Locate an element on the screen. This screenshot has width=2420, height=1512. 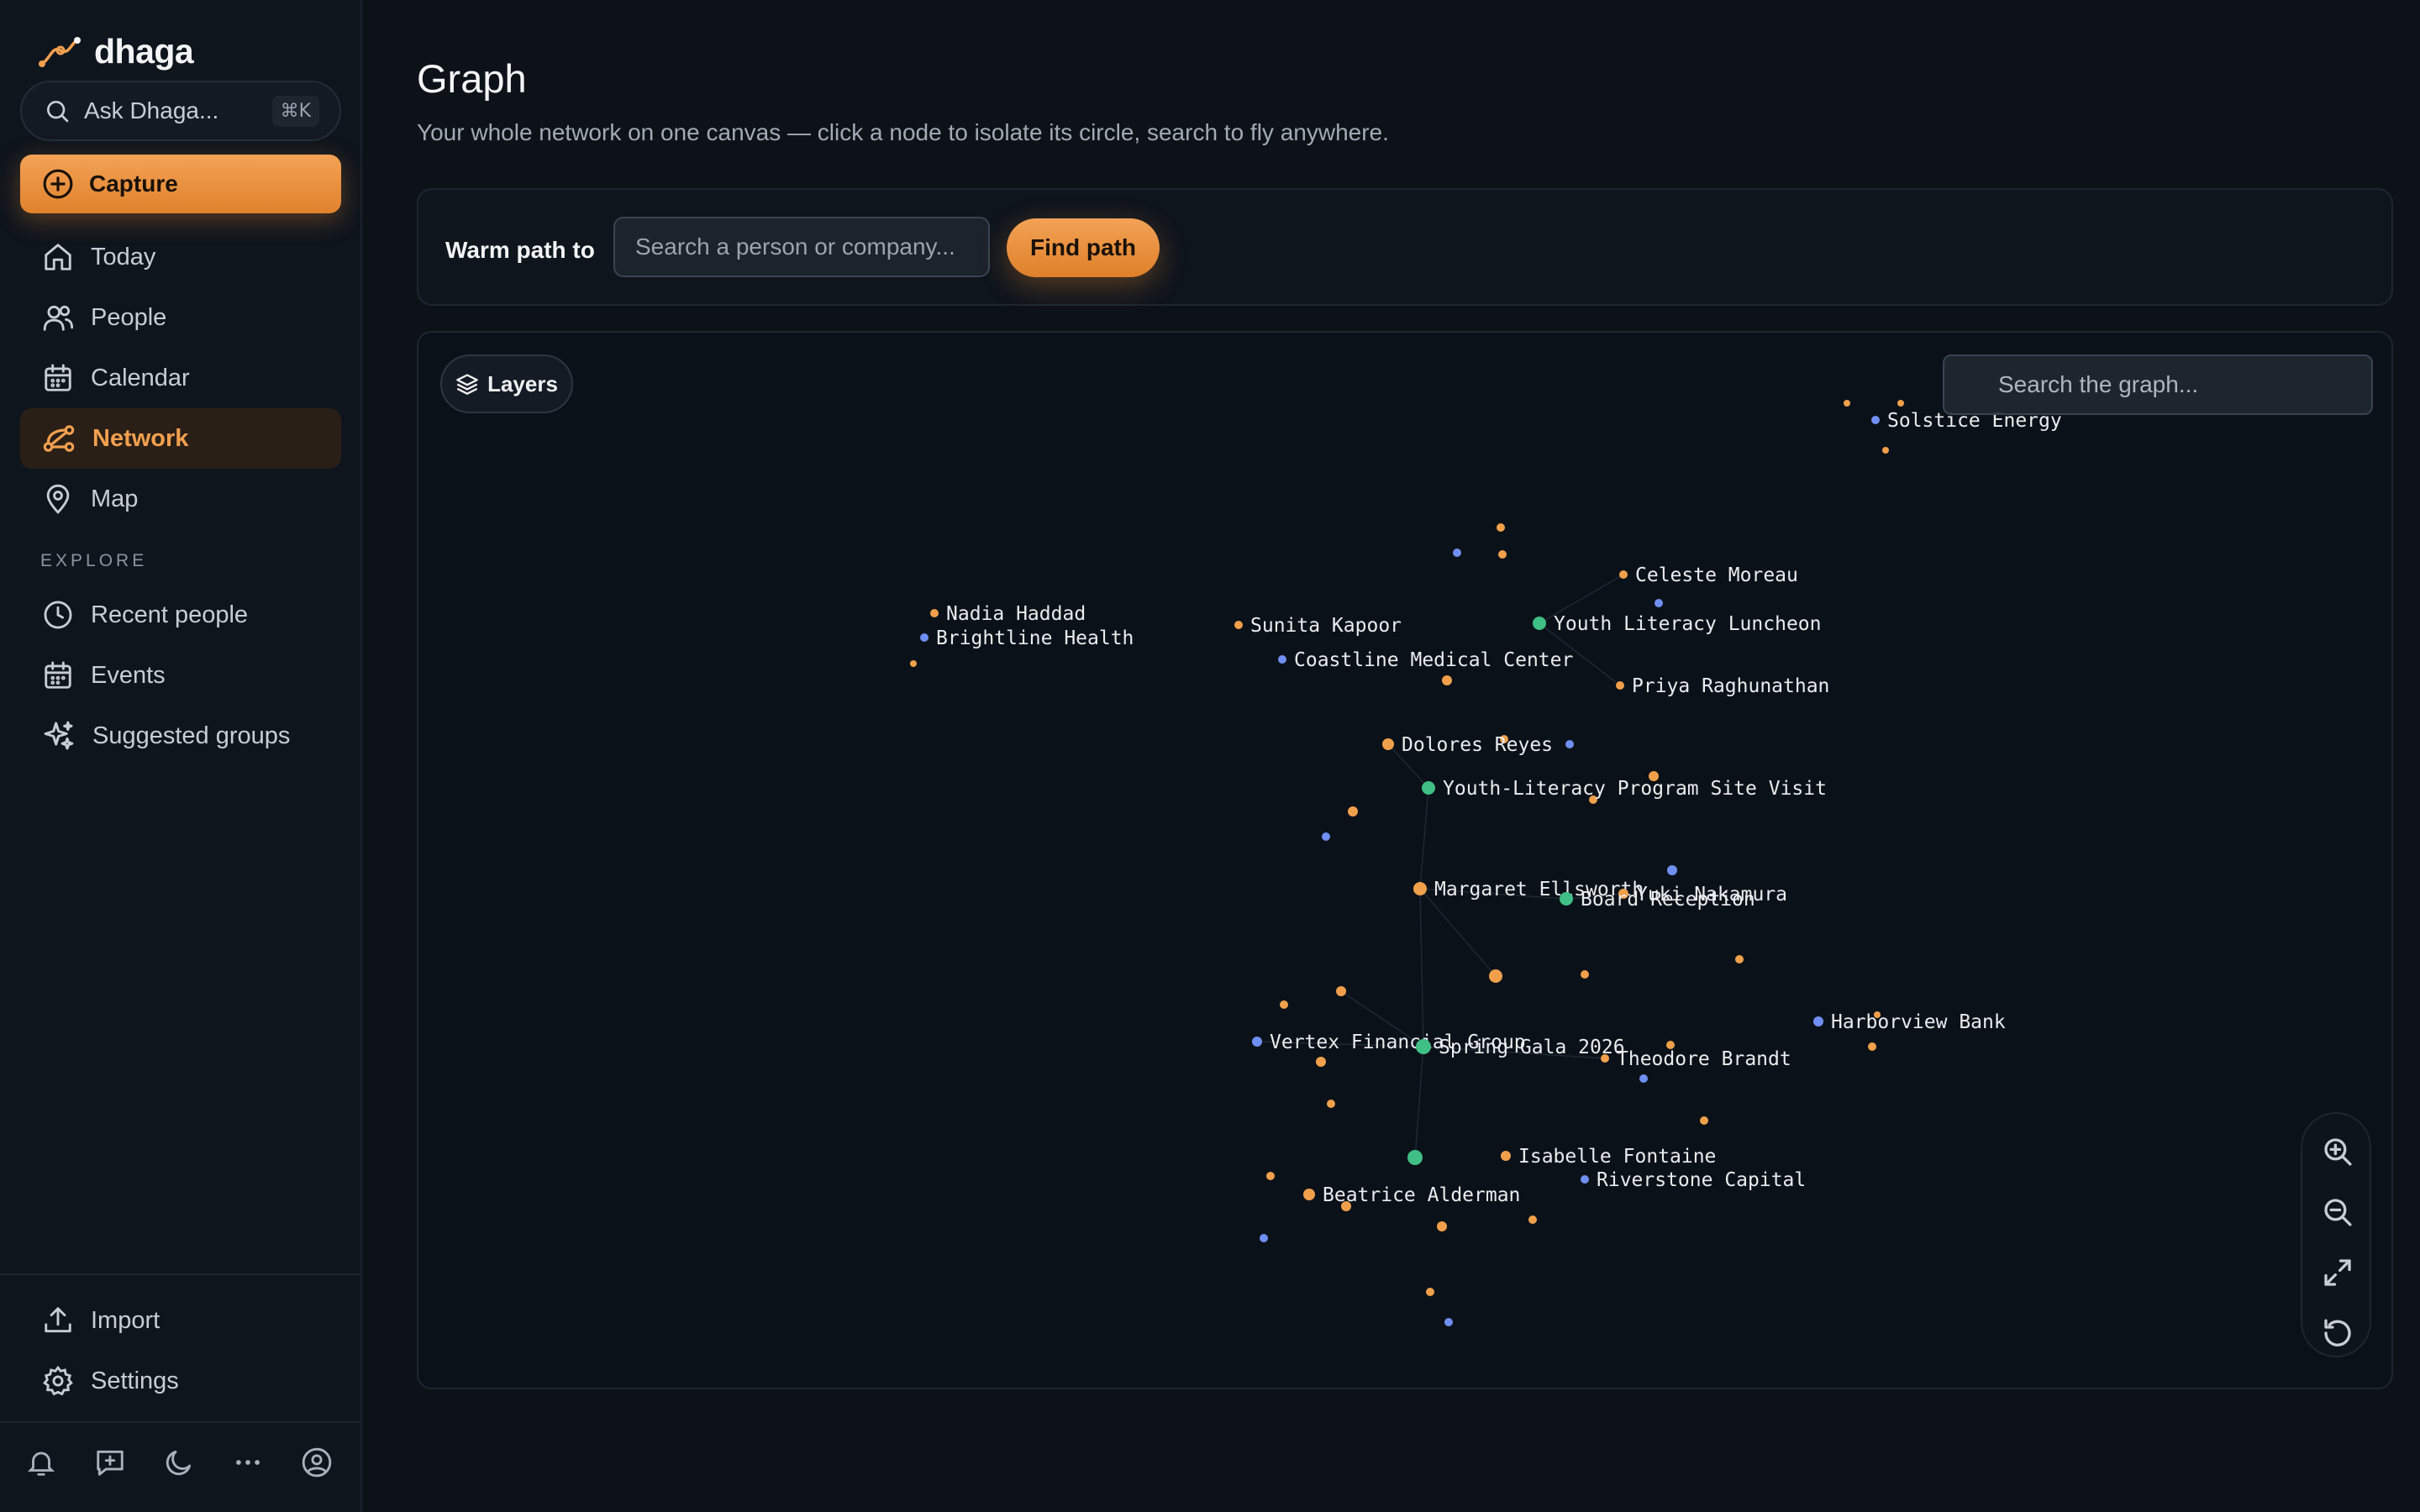
user-circle-icon is located at coordinates (317, 1462).